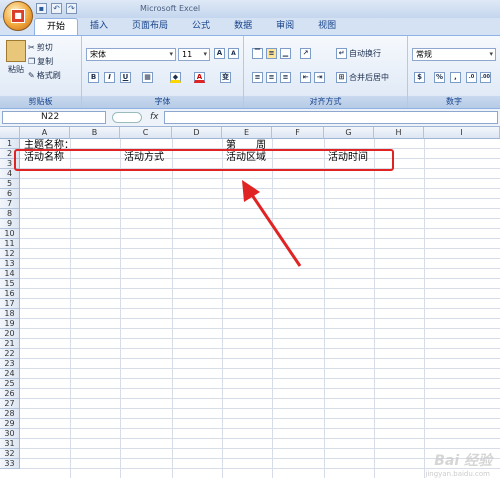 This screenshot has height=478, width=500. What do you see at coordinates (10, 234) in the screenshot?
I see `row-header: 10` at bounding box center [10, 234].